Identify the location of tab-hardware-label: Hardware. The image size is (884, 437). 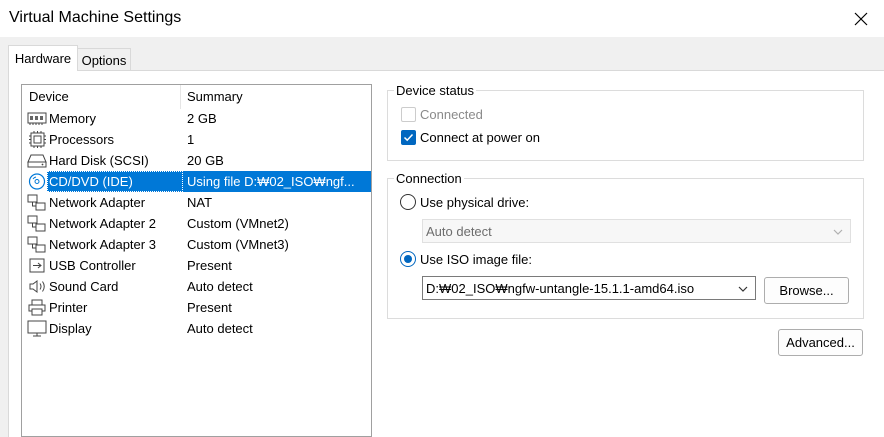
(43, 58).